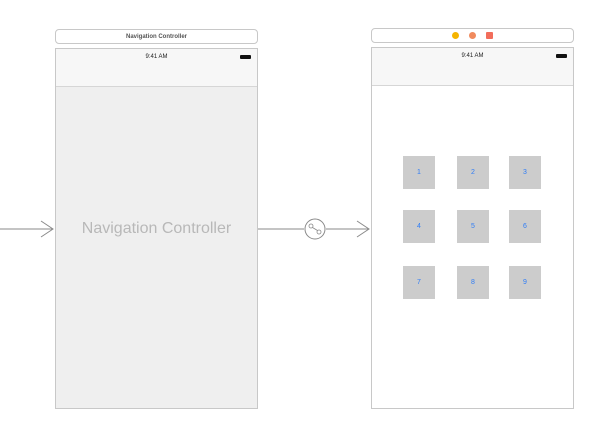  Describe the element at coordinates (315, 229) in the screenshot. I see `relationship-segue-icon` at that location.